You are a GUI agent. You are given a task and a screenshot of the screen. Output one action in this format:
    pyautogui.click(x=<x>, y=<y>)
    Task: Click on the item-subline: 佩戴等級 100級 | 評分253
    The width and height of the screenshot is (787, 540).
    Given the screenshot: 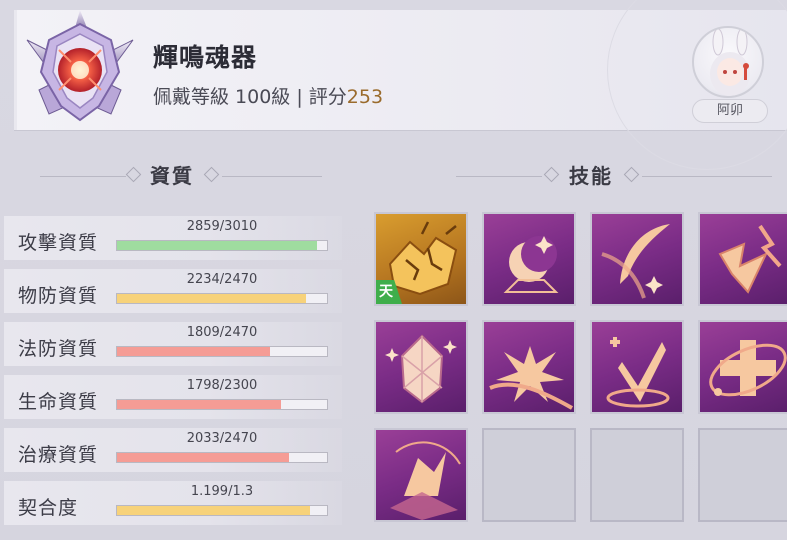 What is the action you would take?
    pyautogui.click(x=268, y=95)
    